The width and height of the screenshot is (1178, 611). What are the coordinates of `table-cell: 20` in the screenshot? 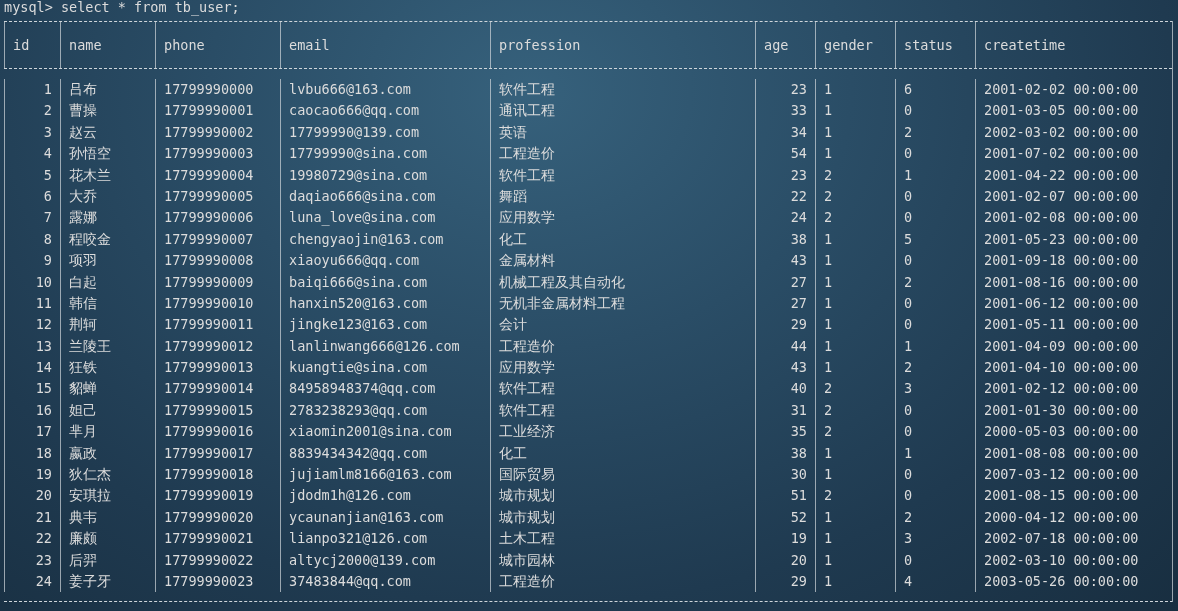 It's located at (798, 559).